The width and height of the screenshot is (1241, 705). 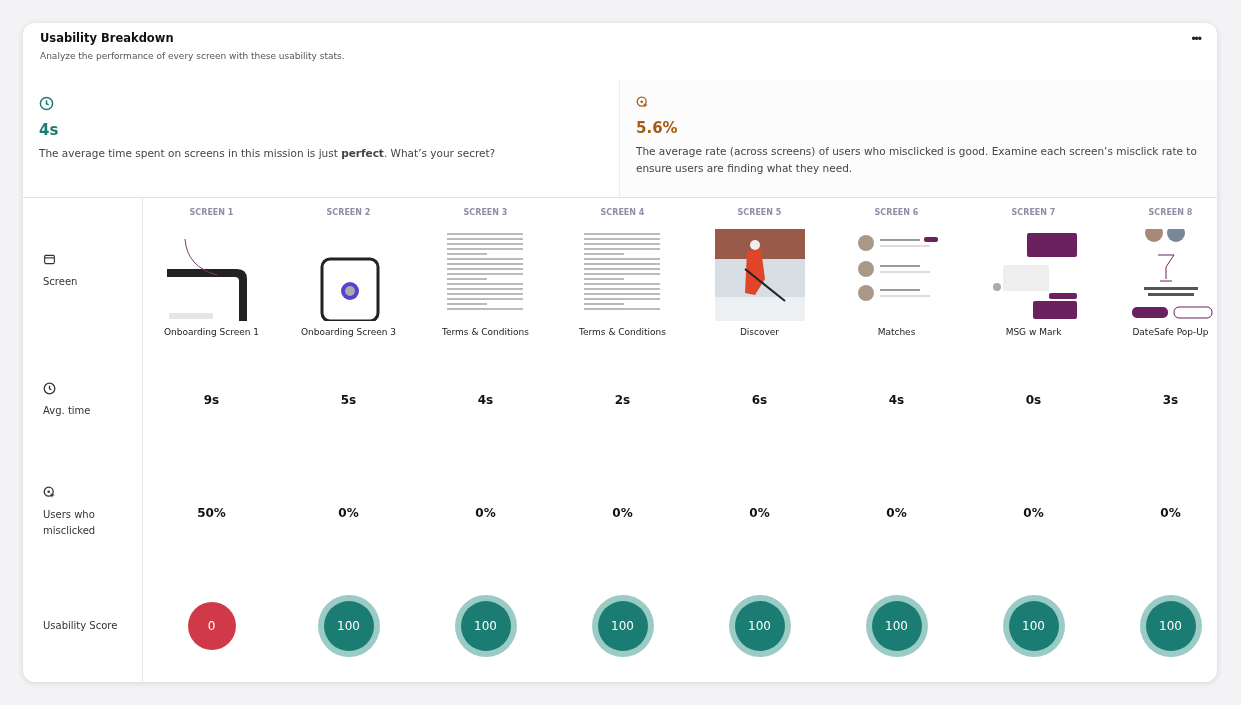 I want to click on more-menu-button: •••, so click(x=1196, y=39).